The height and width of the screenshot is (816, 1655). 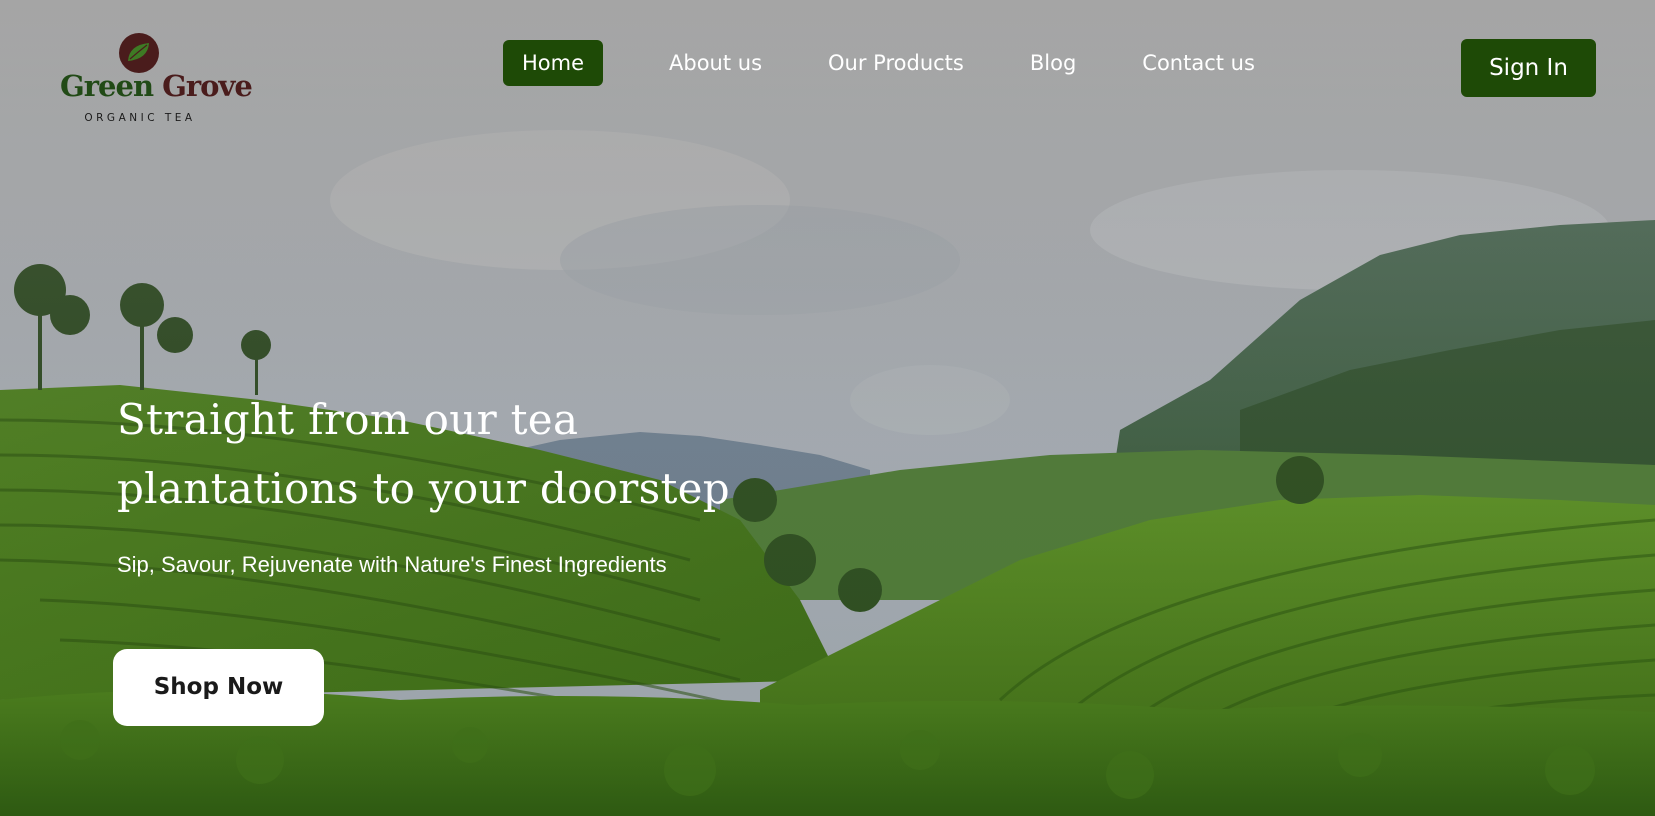 What do you see at coordinates (1053, 63) in the screenshot?
I see `nav-item-blog: Blog` at bounding box center [1053, 63].